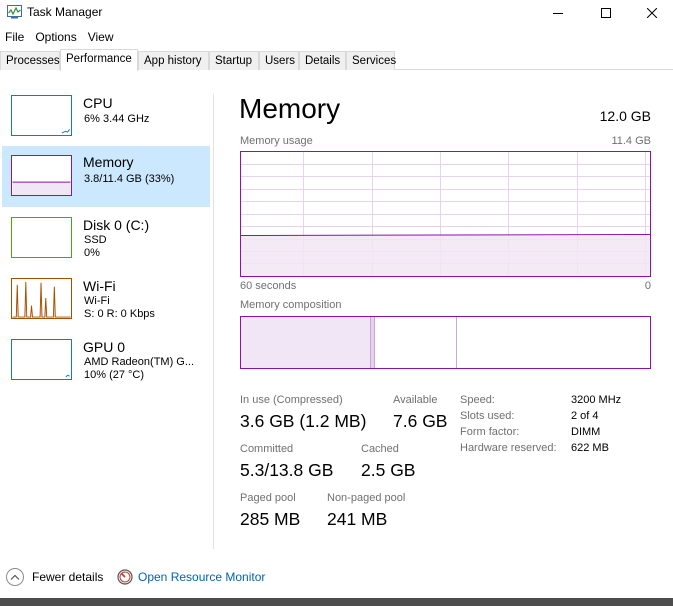 The width and height of the screenshot is (673, 606). What do you see at coordinates (15, 577) in the screenshot?
I see `chevron-up-icon` at bounding box center [15, 577].